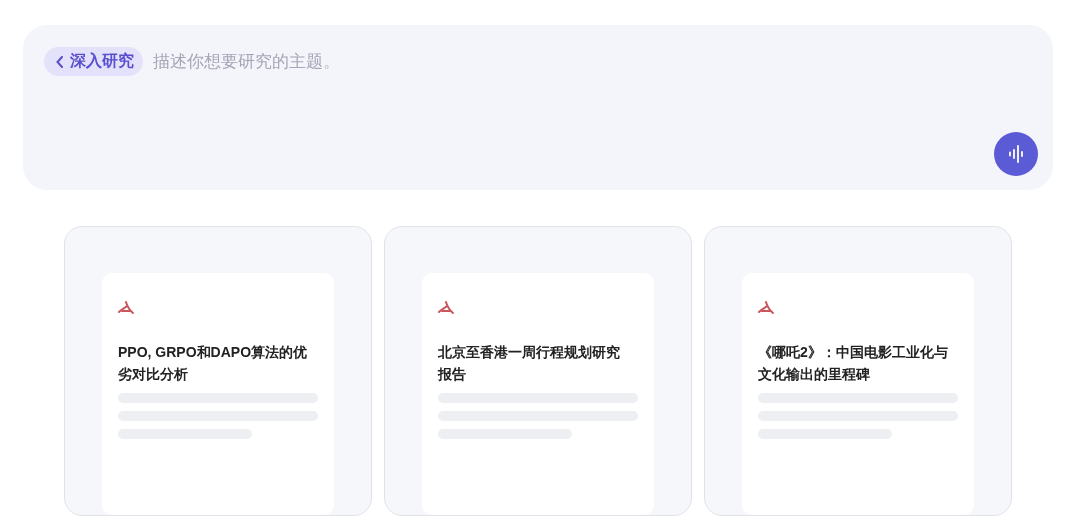 This screenshot has height=525, width=1080. Describe the element at coordinates (213, 363) in the screenshot. I see `report-title: PPO, GRPO和DAPO算法的优劣对比分析` at that location.